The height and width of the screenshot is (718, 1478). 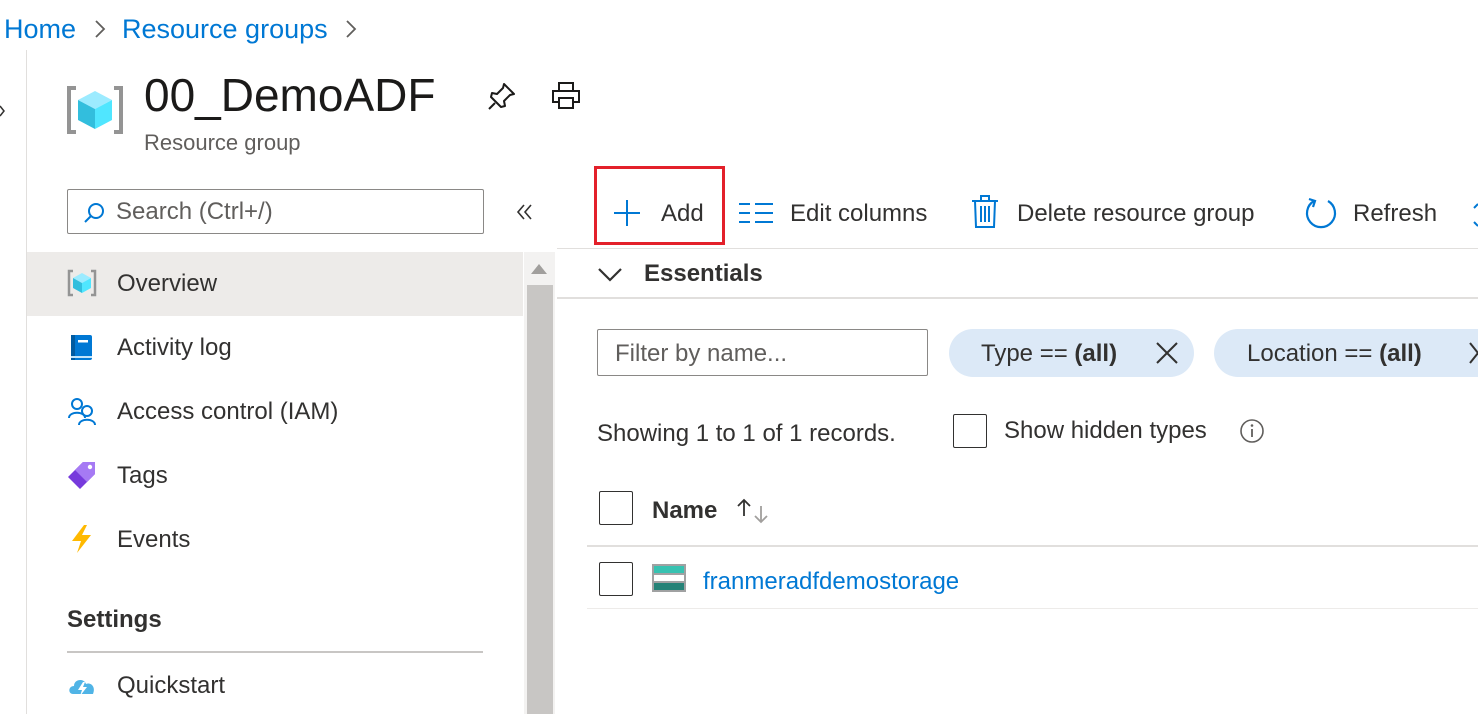 What do you see at coordinates (703, 274) in the screenshot?
I see `essentials-toggle: Essentials` at bounding box center [703, 274].